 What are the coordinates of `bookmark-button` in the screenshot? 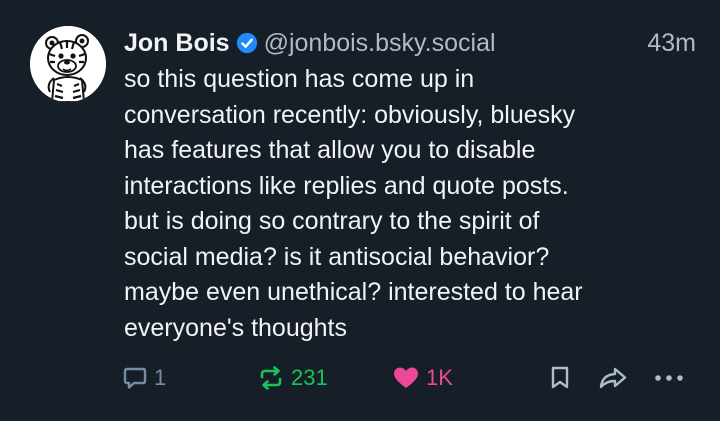 It's located at (560, 378).